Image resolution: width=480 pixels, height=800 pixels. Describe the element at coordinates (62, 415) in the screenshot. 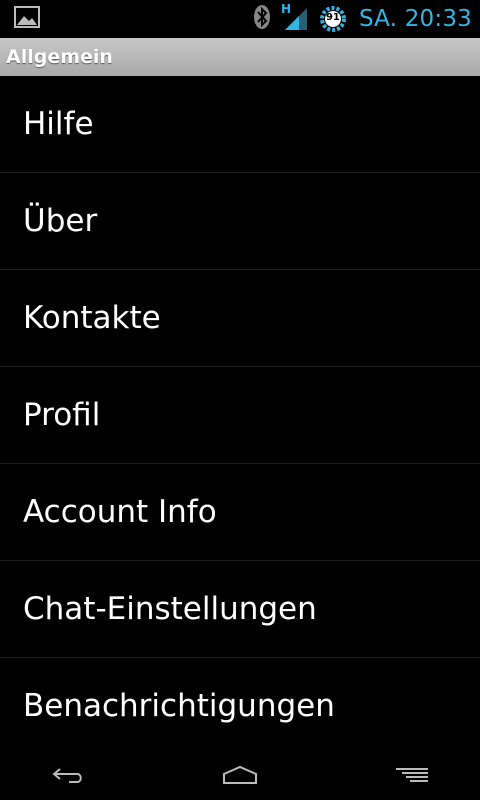

I see `list-item-label: Profil` at that location.